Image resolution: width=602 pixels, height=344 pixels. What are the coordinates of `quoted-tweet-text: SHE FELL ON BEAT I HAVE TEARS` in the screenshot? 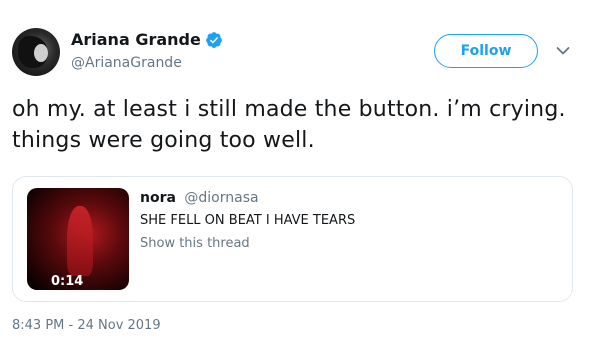 It's located at (248, 220).